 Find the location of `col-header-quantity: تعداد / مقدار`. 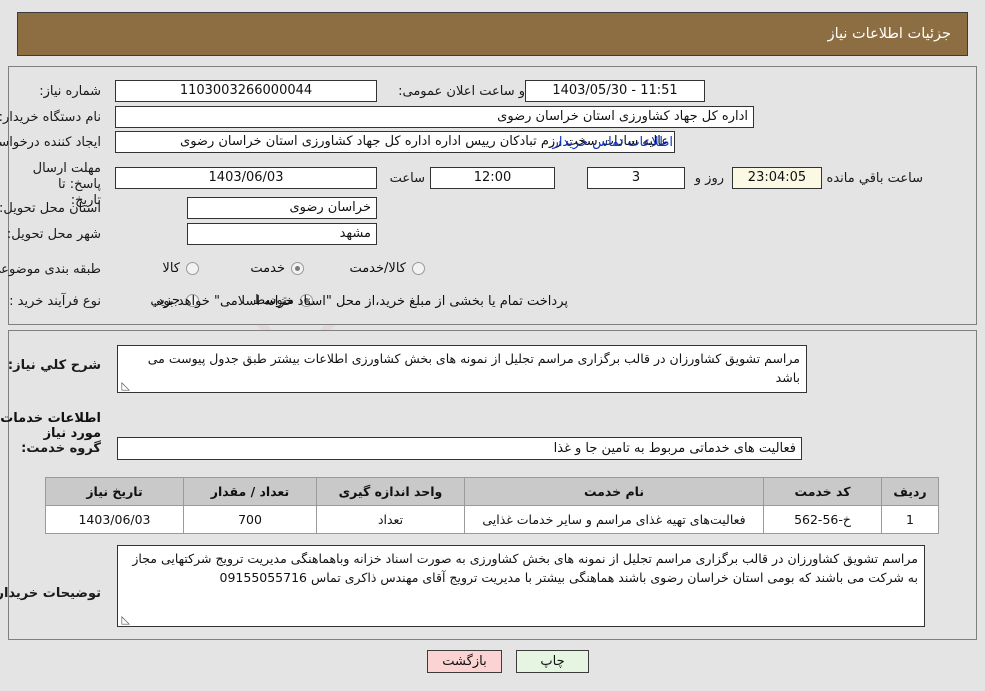

col-header-quantity: تعداد / مقدار is located at coordinates (250, 491).